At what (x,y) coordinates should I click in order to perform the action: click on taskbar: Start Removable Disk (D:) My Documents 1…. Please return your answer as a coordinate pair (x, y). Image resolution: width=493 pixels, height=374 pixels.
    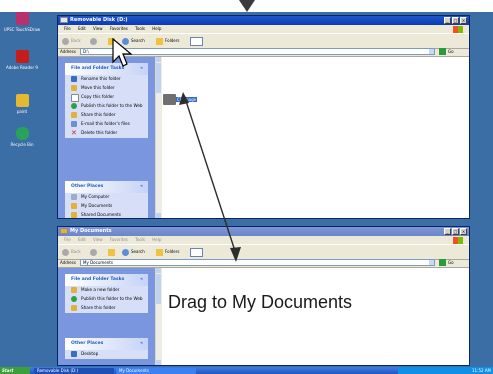
    Looking at the image, I should click on (246, 370).